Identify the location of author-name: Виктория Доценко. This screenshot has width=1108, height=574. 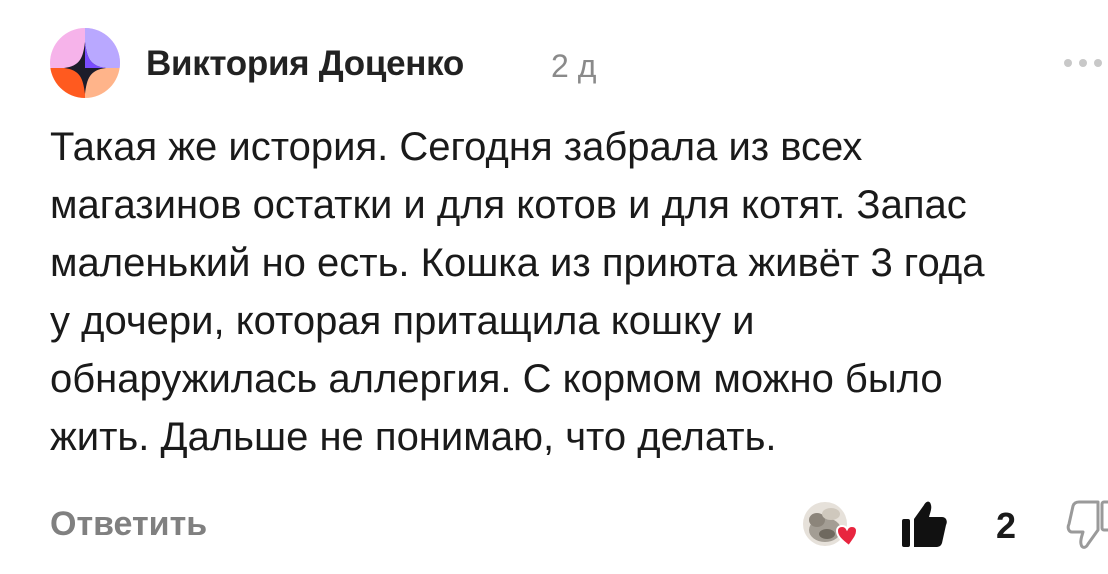
(305, 64).